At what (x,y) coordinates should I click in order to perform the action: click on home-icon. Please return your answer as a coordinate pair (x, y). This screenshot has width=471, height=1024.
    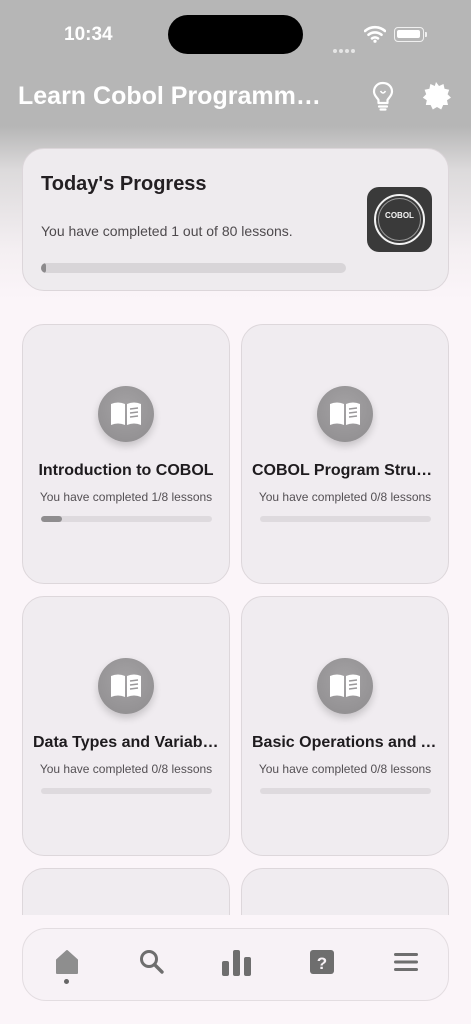
    Looking at the image, I should click on (67, 962).